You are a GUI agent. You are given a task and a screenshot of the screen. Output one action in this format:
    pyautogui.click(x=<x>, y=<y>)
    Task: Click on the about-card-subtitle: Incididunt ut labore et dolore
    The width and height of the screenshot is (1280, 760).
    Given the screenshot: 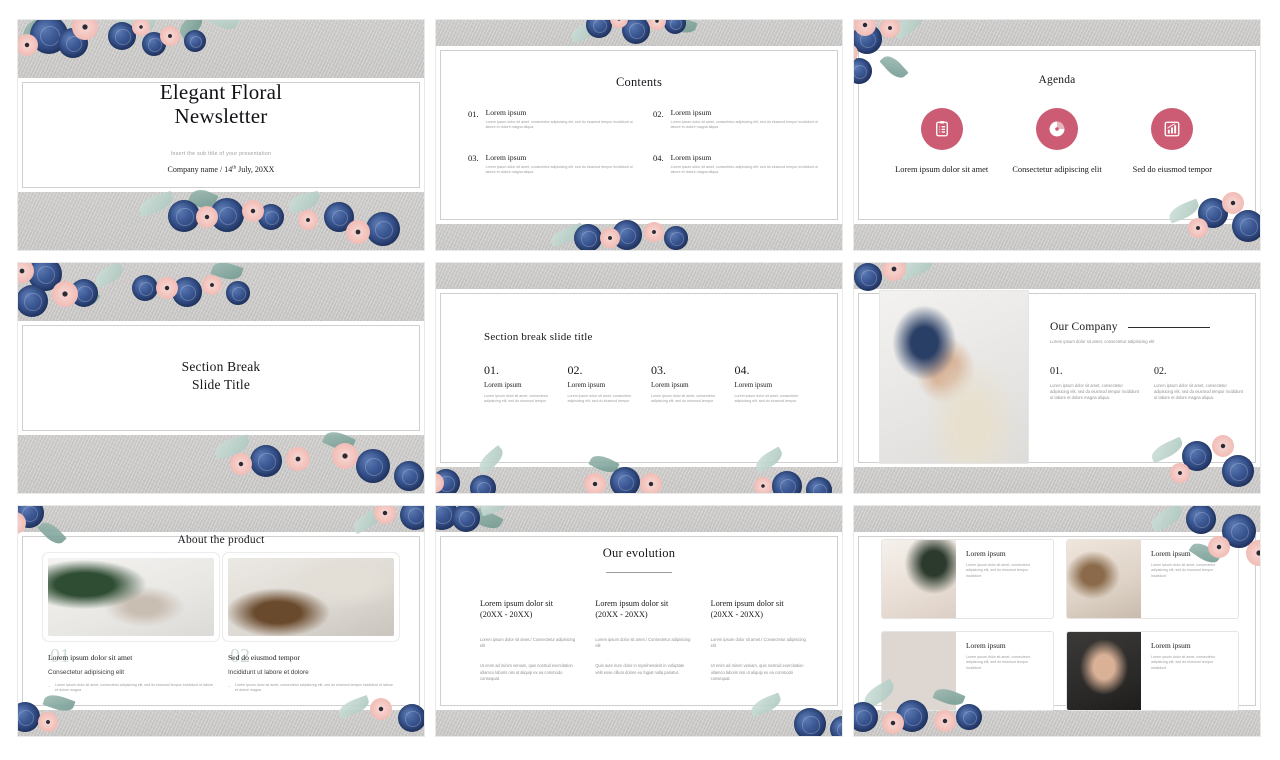 What is the action you would take?
    pyautogui.click(x=268, y=672)
    